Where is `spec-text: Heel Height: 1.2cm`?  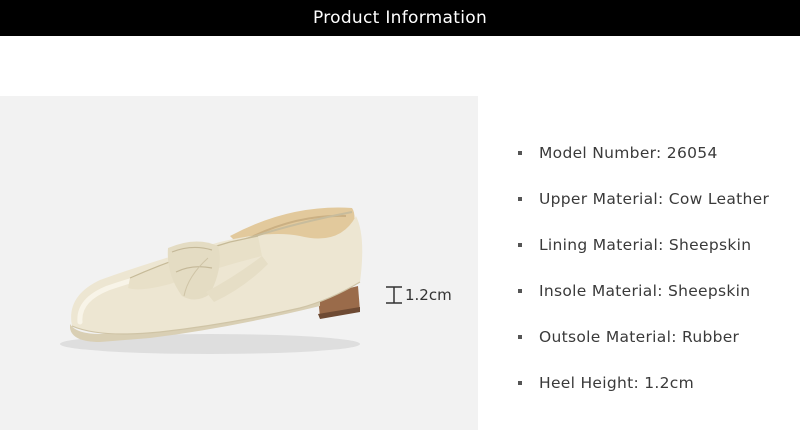
spec-text: Heel Height: 1.2cm is located at coordinates (617, 383).